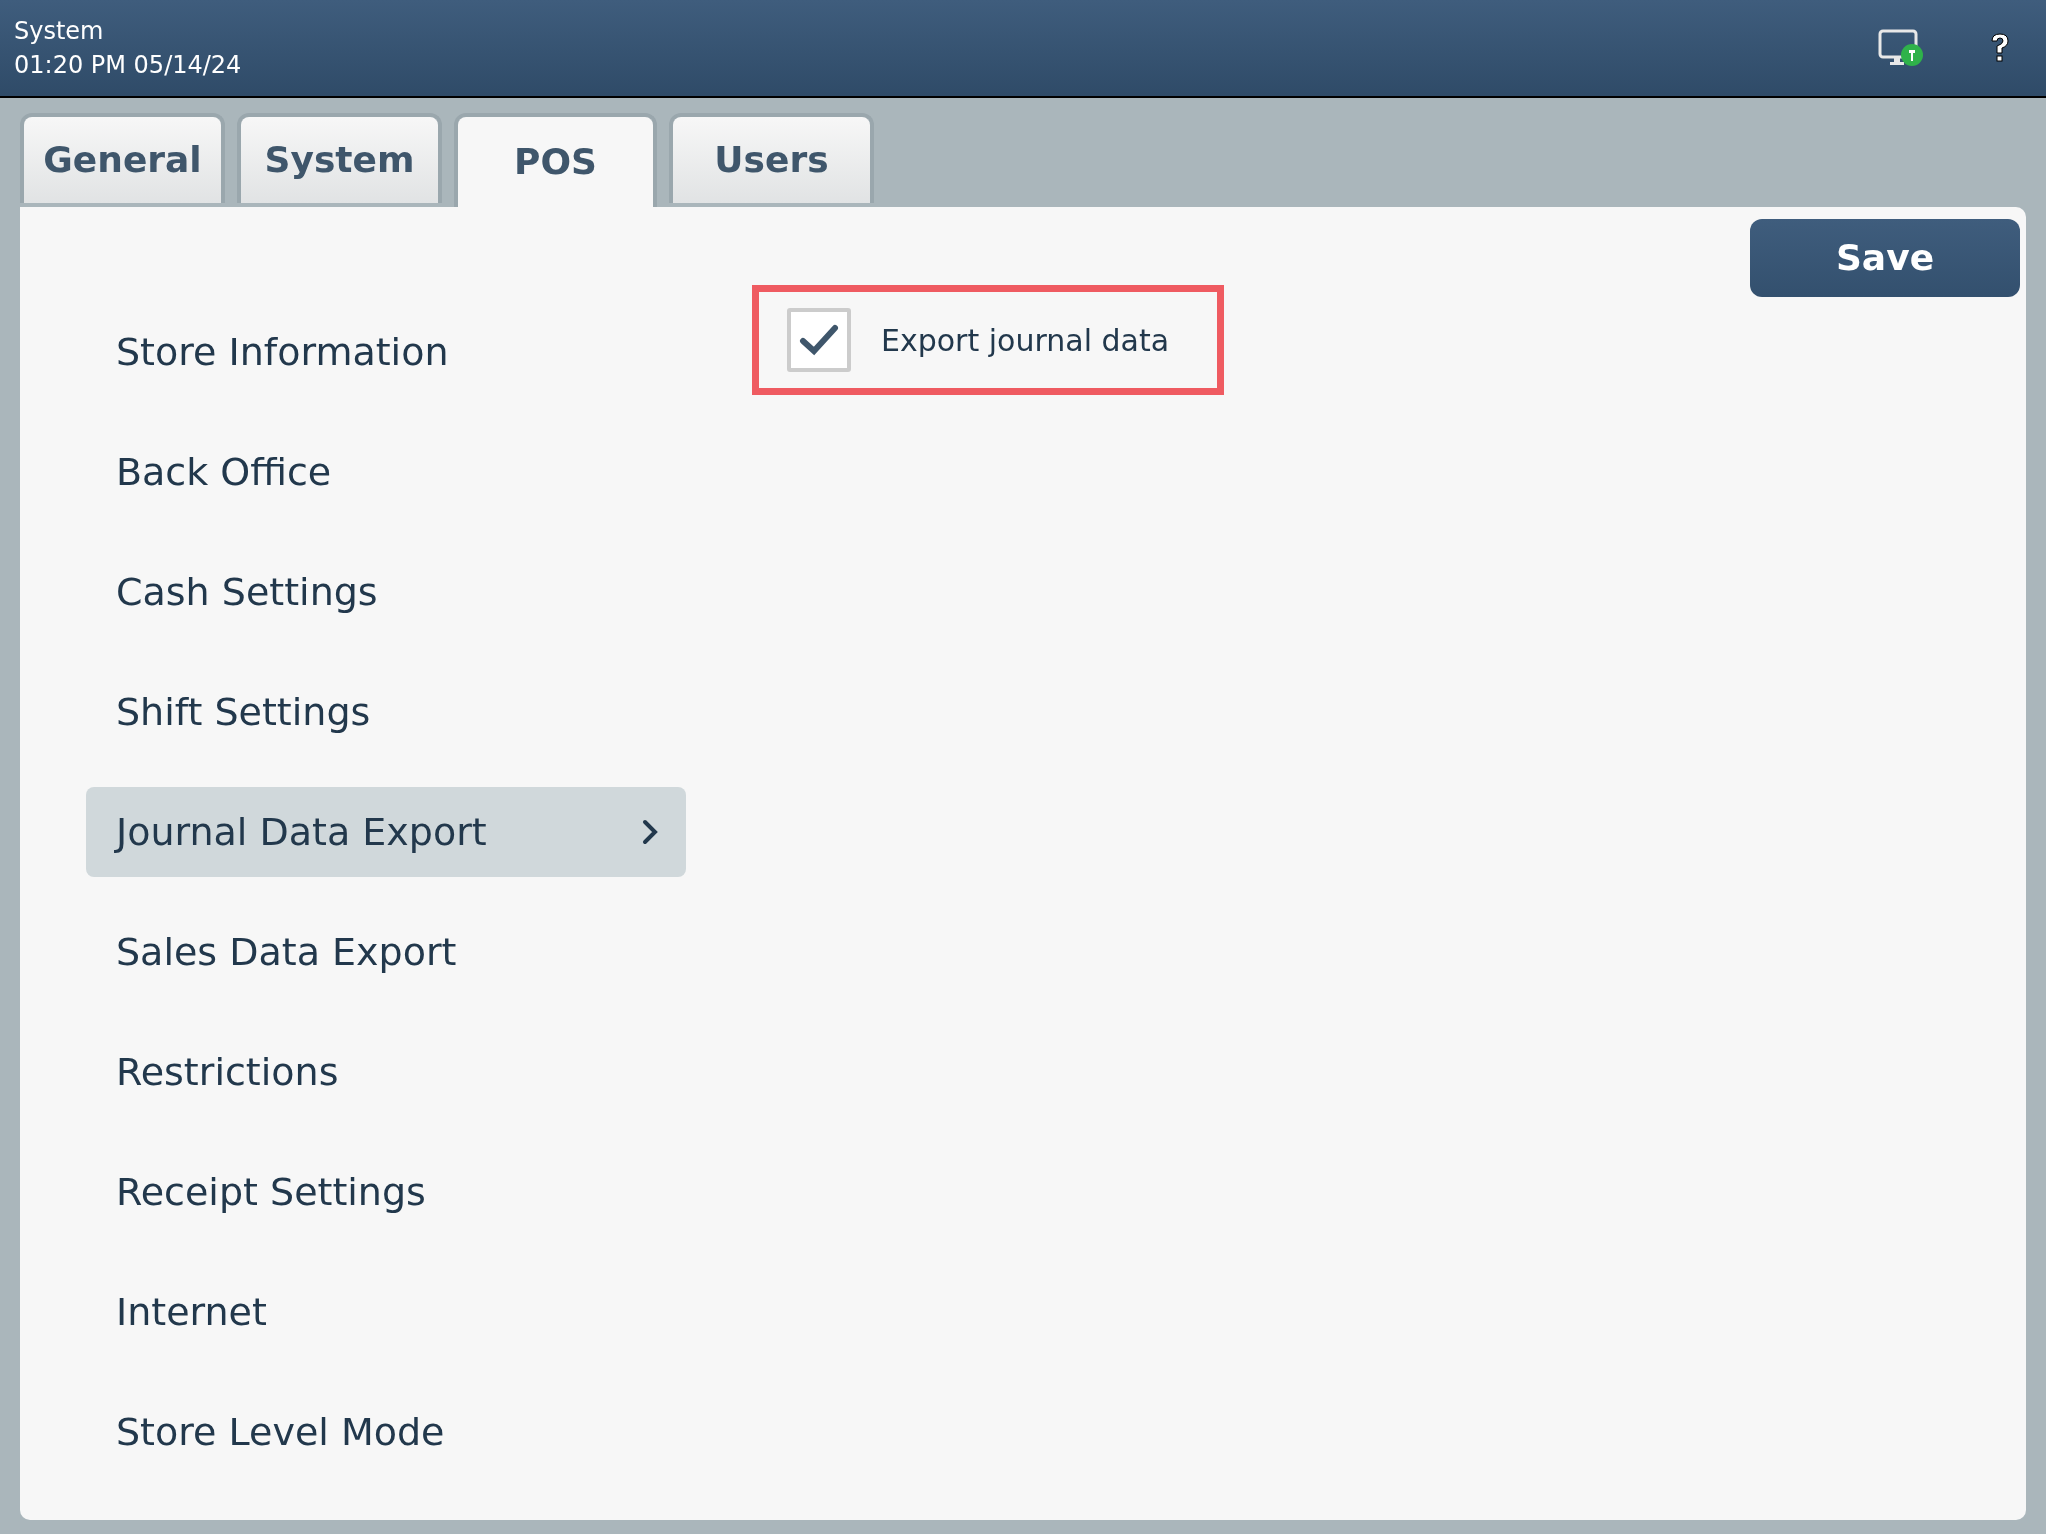  I want to click on checkbox-label: Export journal data, so click(1025, 340).